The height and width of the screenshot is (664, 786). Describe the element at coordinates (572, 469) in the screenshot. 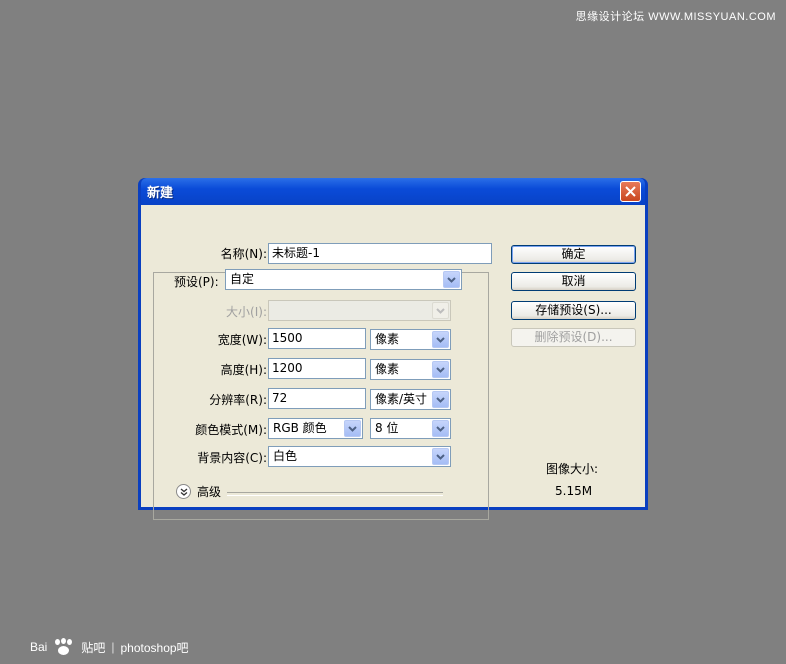

I see `image-size-label: 图像大小:` at that location.